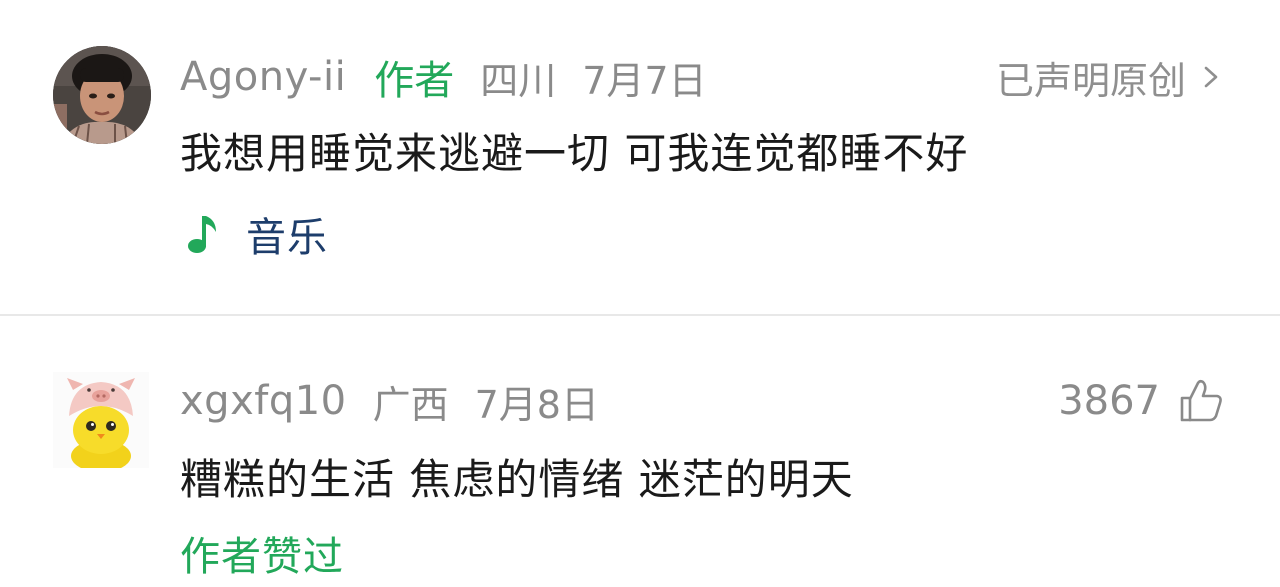 Image resolution: width=1280 pixels, height=587 pixels. Describe the element at coordinates (263, 401) in the screenshot. I see `username: xgxfq10` at that location.